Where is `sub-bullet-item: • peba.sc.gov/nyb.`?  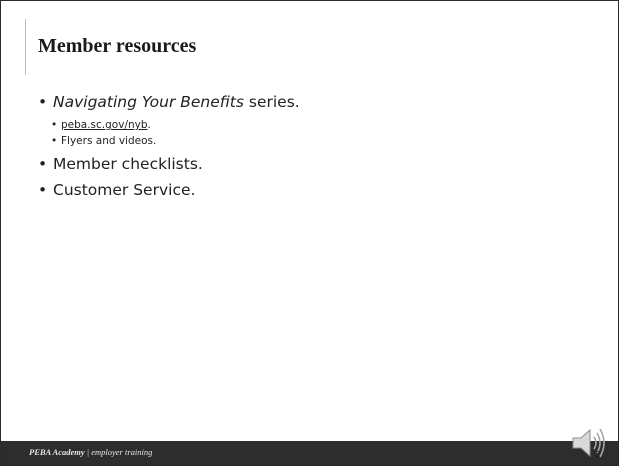
sub-bullet-item: • peba.sc.gov/nyb. is located at coordinates (301, 125).